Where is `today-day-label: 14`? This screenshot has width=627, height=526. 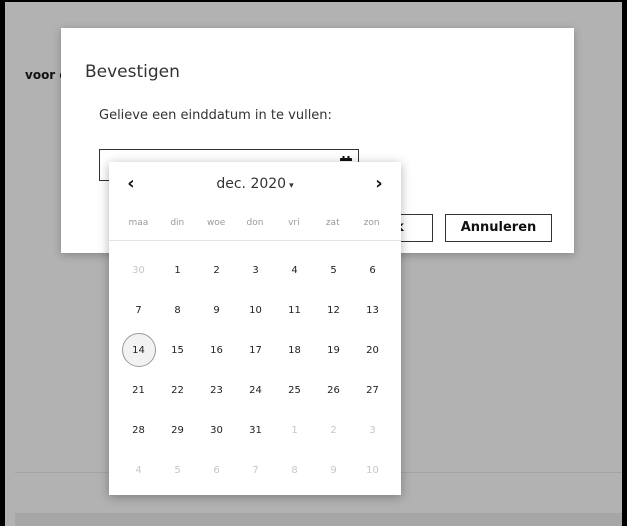 today-day-label: 14 is located at coordinates (138, 350).